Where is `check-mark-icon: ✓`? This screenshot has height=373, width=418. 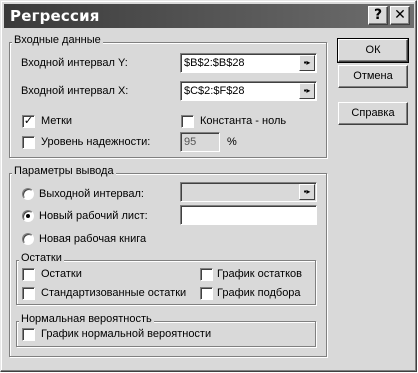
check-mark-icon: ✓ is located at coordinates (28, 121).